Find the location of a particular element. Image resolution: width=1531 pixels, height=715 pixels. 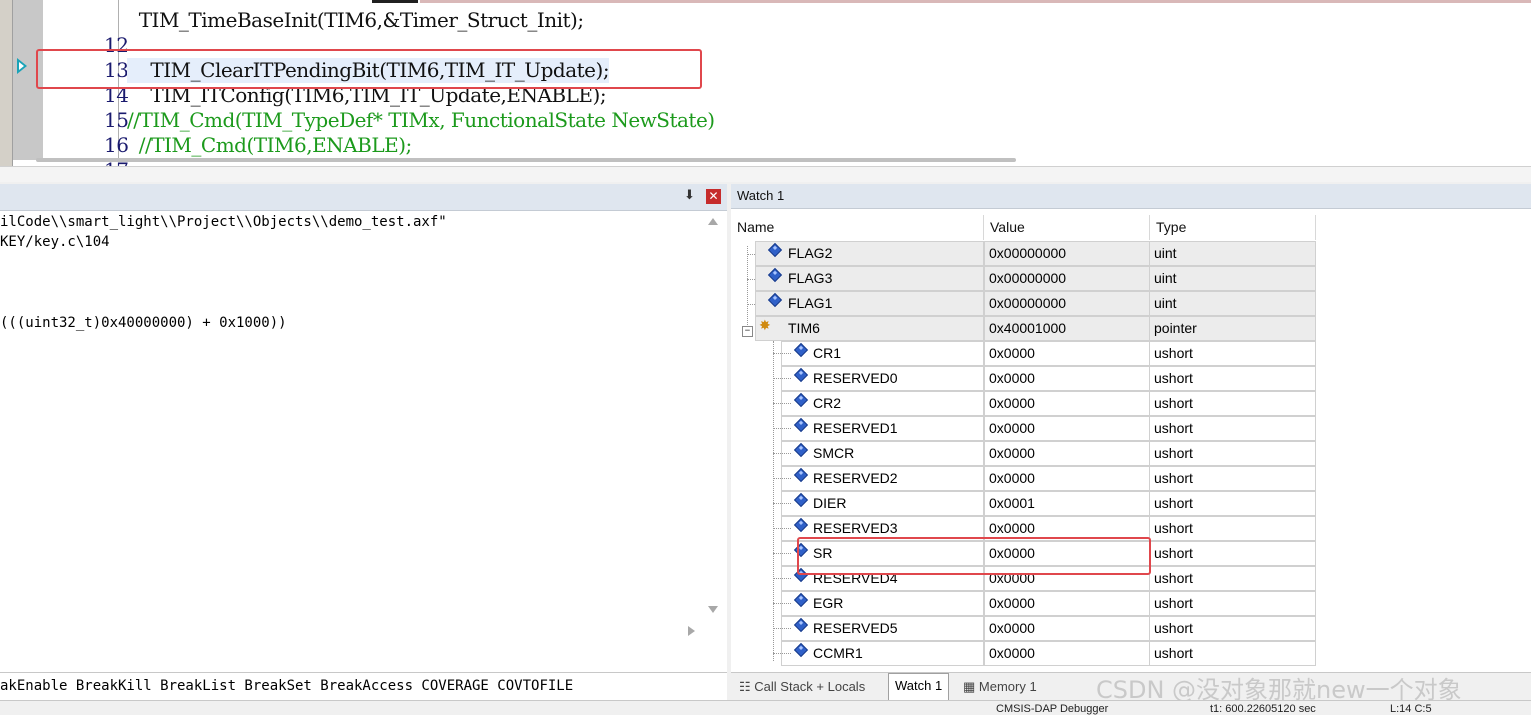

tab-call-stack: ☷ Call Stack + Locals is located at coordinates (802, 687).